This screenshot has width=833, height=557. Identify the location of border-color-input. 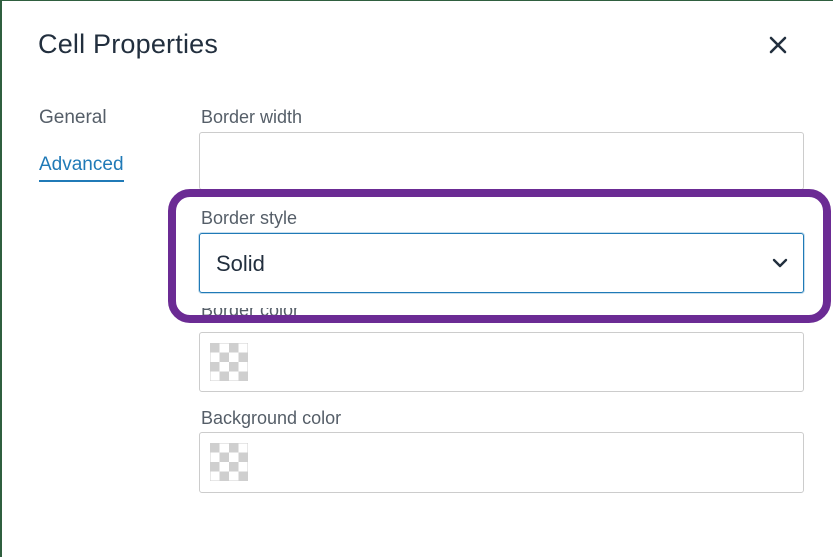
(501, 362).